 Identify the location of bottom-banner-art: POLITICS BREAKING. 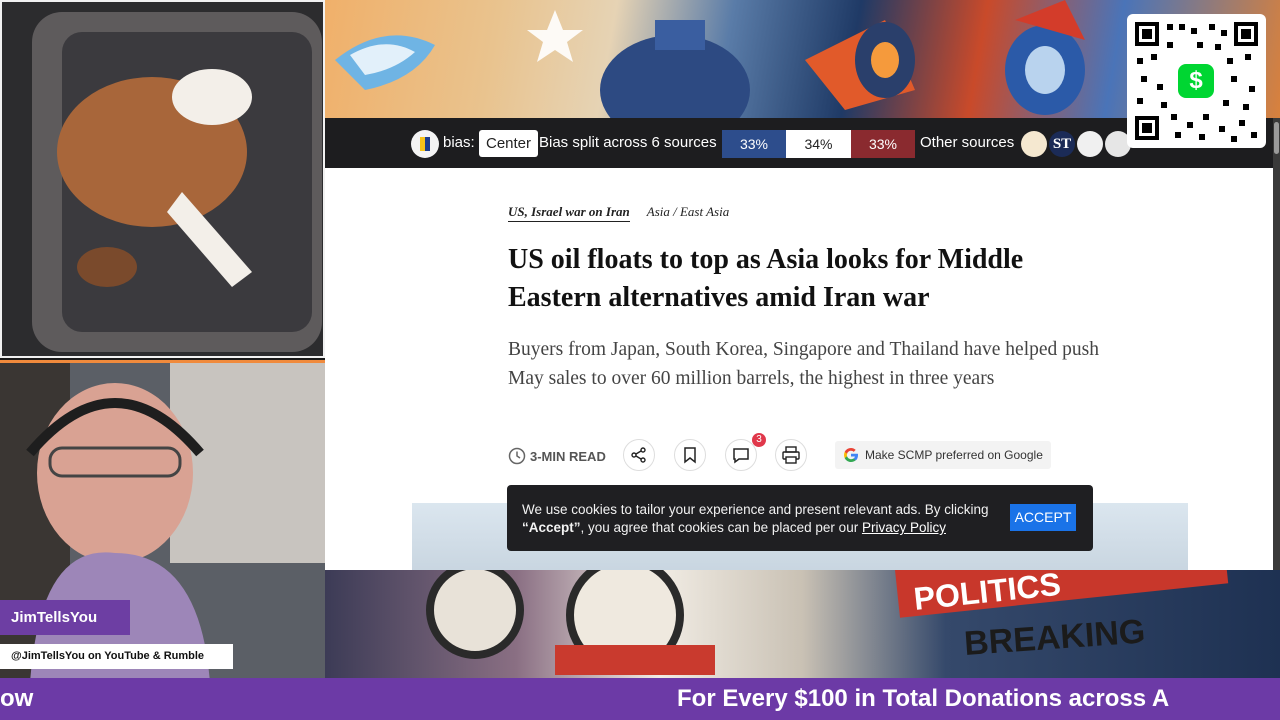
(802, 624).